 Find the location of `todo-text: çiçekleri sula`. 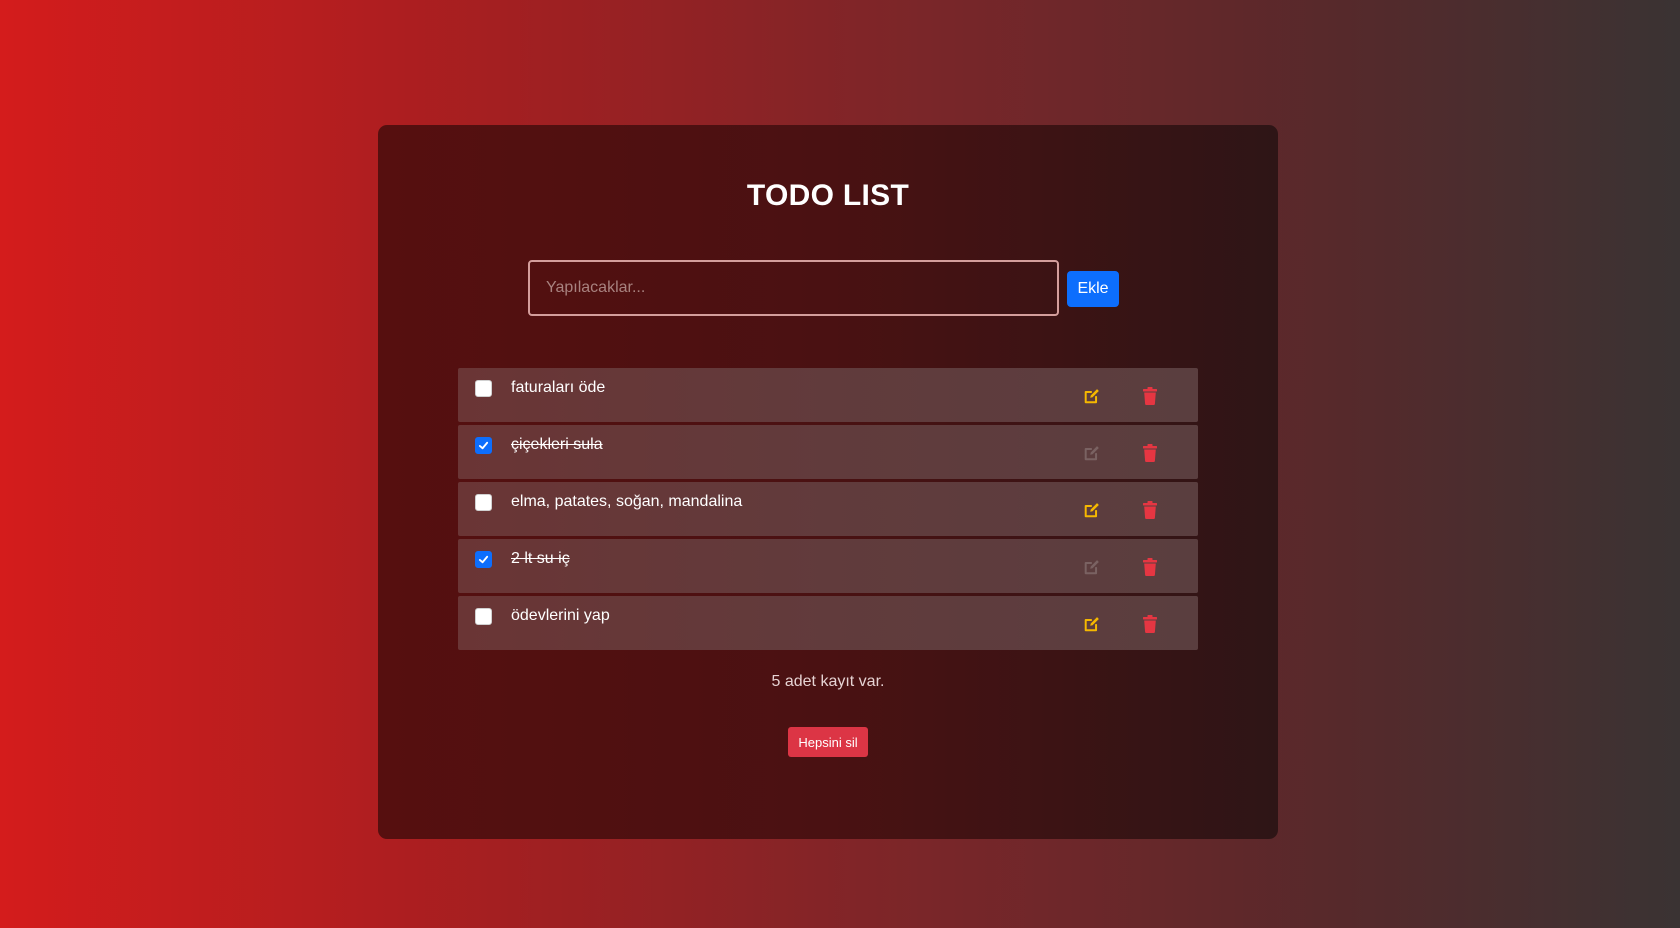

todo-text: çiçekleri sula is located at coordinates (557, 444).